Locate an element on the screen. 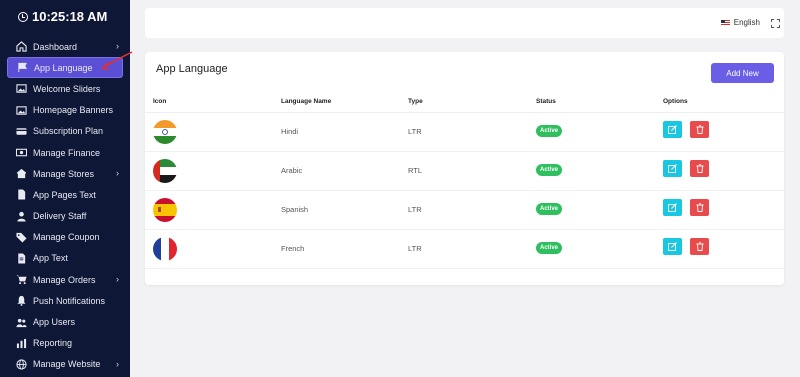 The height and width of the screenshot is (377, 800). sidebar-item-label: Welcome Sliders is located at coordinates (67, 88).